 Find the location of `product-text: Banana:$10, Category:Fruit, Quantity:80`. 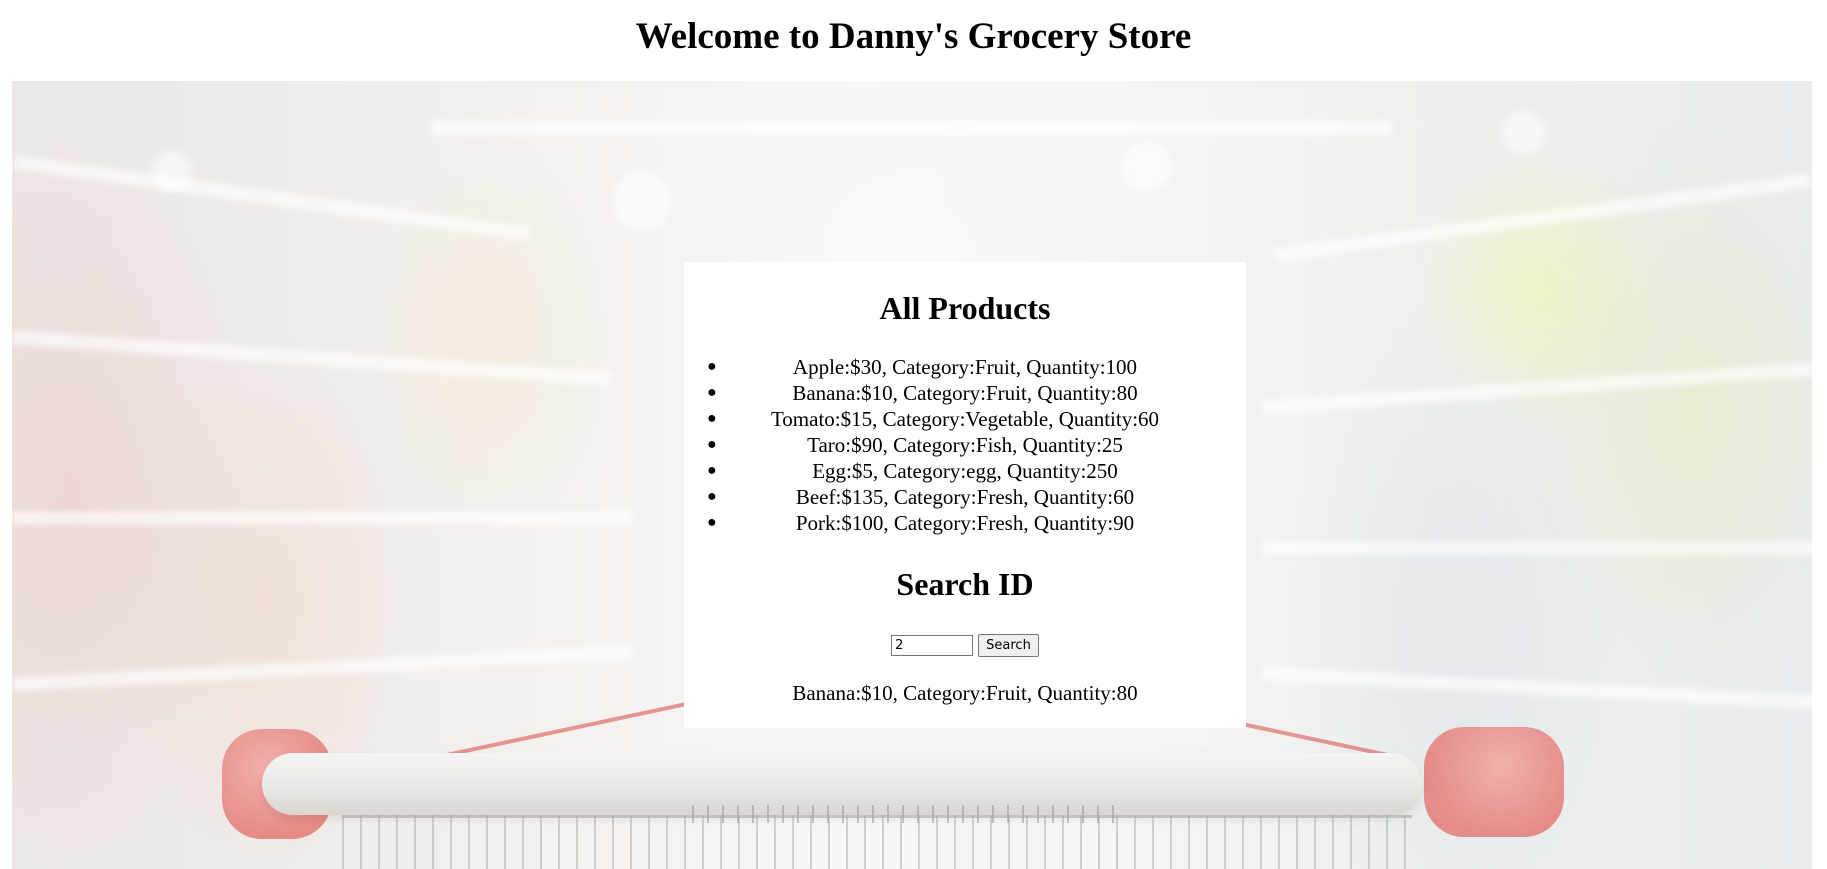

product-text: Banana:$10, Category:Fruit, Quantity:80 is located at coordinates (965, 393).